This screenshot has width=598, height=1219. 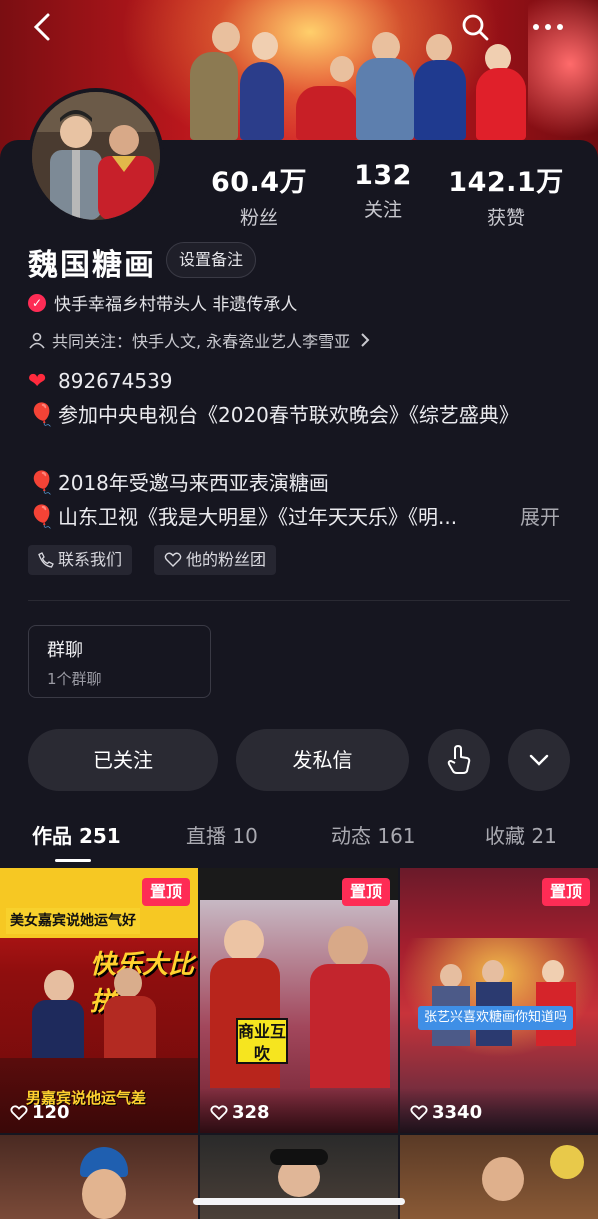 What do you see at coordinates (211, 260) in the screenshot?
I see `set-remark-button: 设置备注` at bounding box center [211, 260].